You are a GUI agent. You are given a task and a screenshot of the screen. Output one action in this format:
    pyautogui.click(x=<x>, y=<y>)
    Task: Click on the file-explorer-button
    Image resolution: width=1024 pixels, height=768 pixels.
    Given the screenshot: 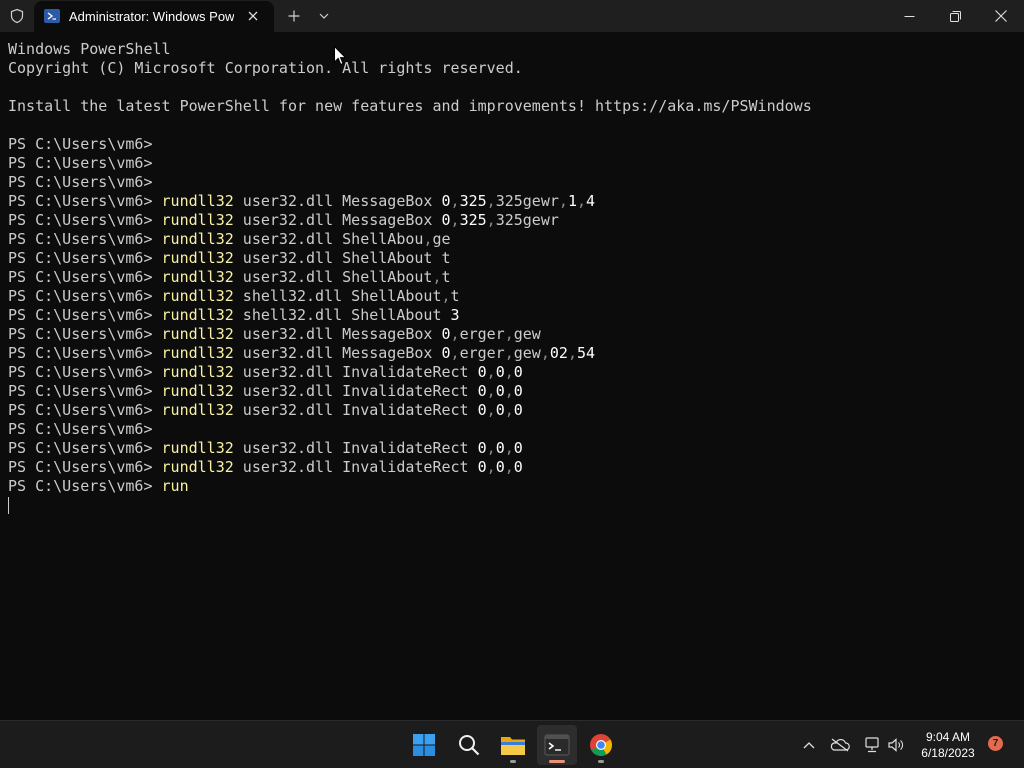 What is the action you would take?
    pyautogui.click(x=513, y=745)
    